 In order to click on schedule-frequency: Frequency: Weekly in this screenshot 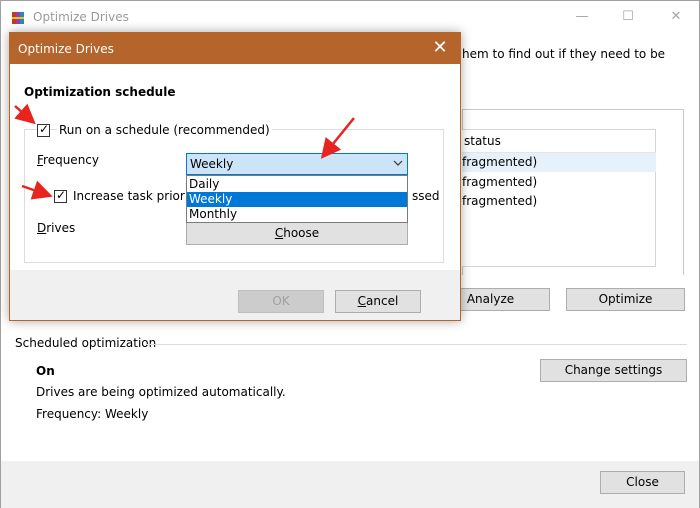, I will do `click(92, 414)`.